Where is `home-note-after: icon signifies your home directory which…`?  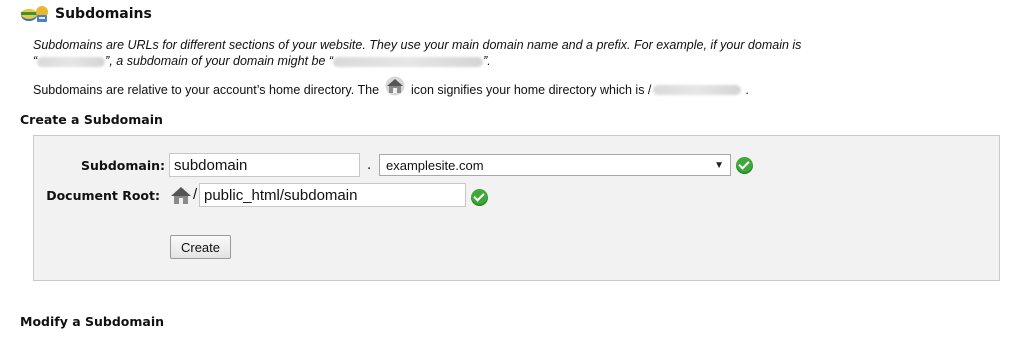
home-note-after: icon signifies your home directory which… is located at coordinates (531, 90).